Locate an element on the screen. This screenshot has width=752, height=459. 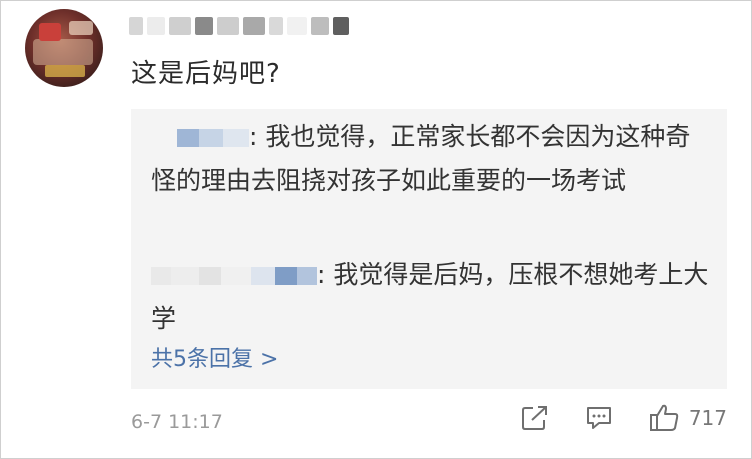
username-redacted is located at coordinates (249, 26).